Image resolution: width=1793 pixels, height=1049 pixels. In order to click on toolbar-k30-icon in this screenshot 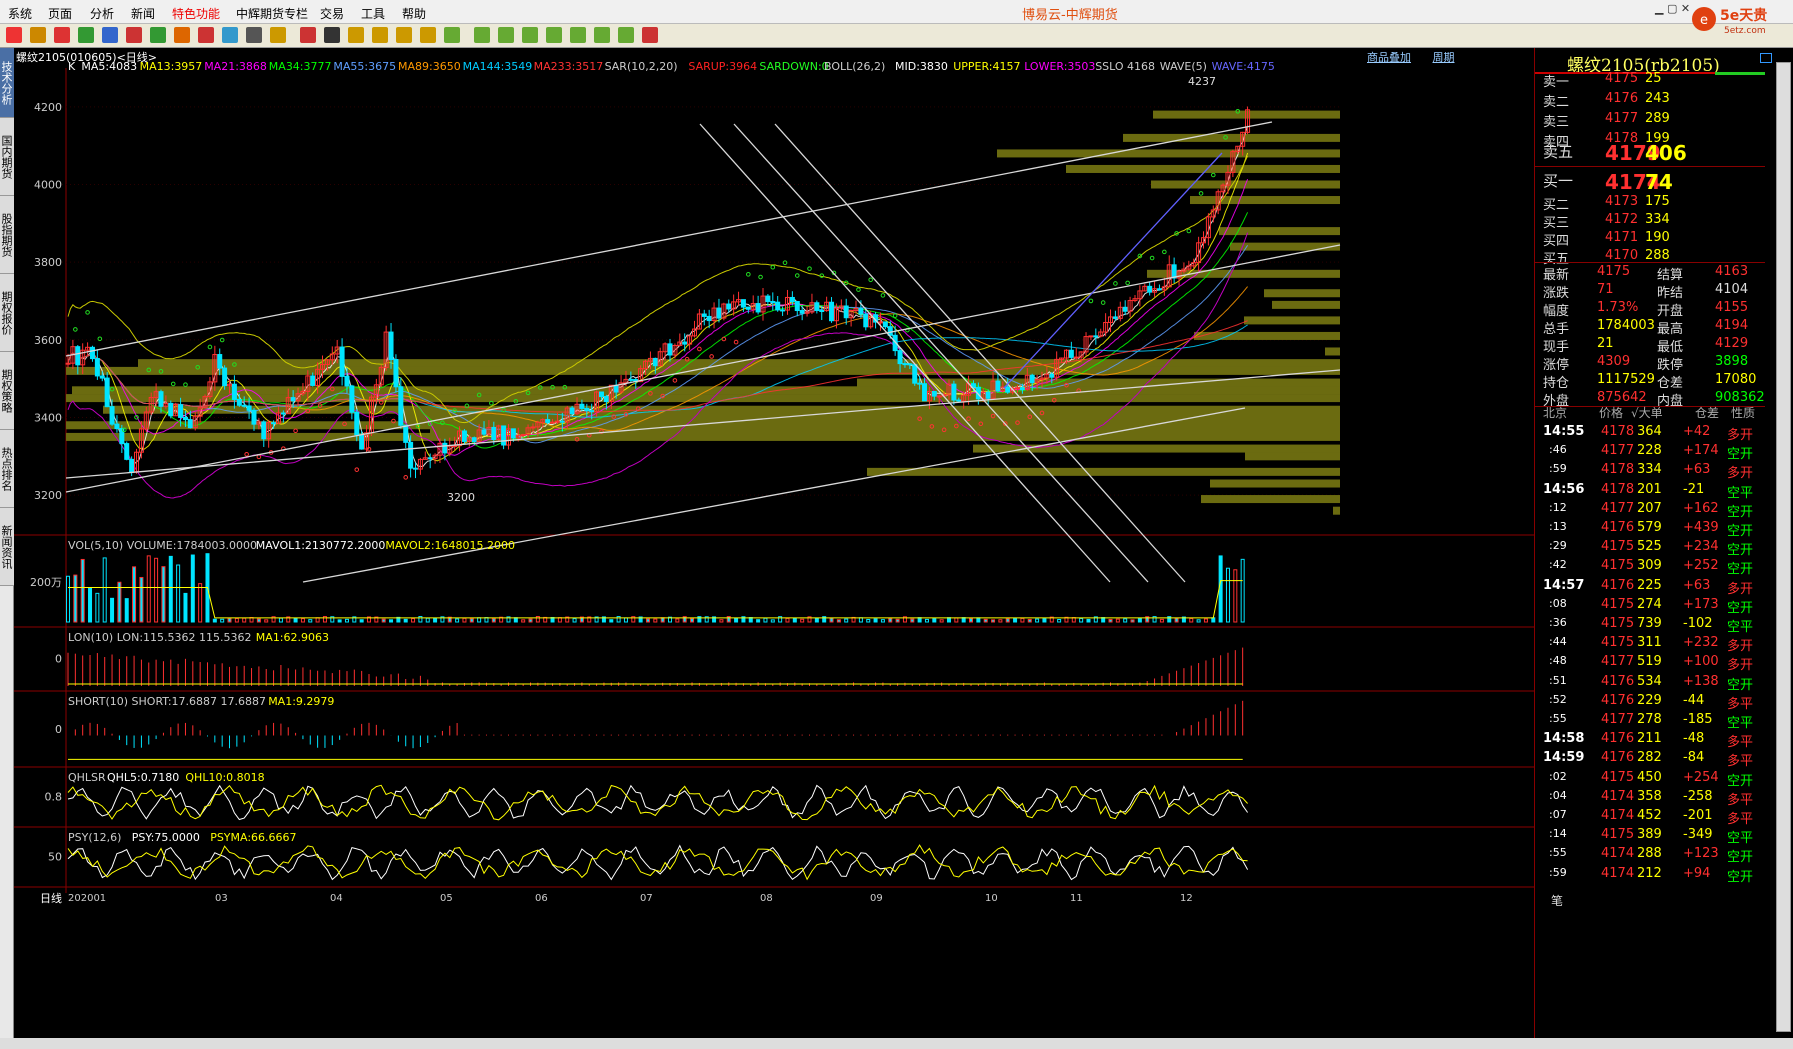, I will do `click(530, 35)`.